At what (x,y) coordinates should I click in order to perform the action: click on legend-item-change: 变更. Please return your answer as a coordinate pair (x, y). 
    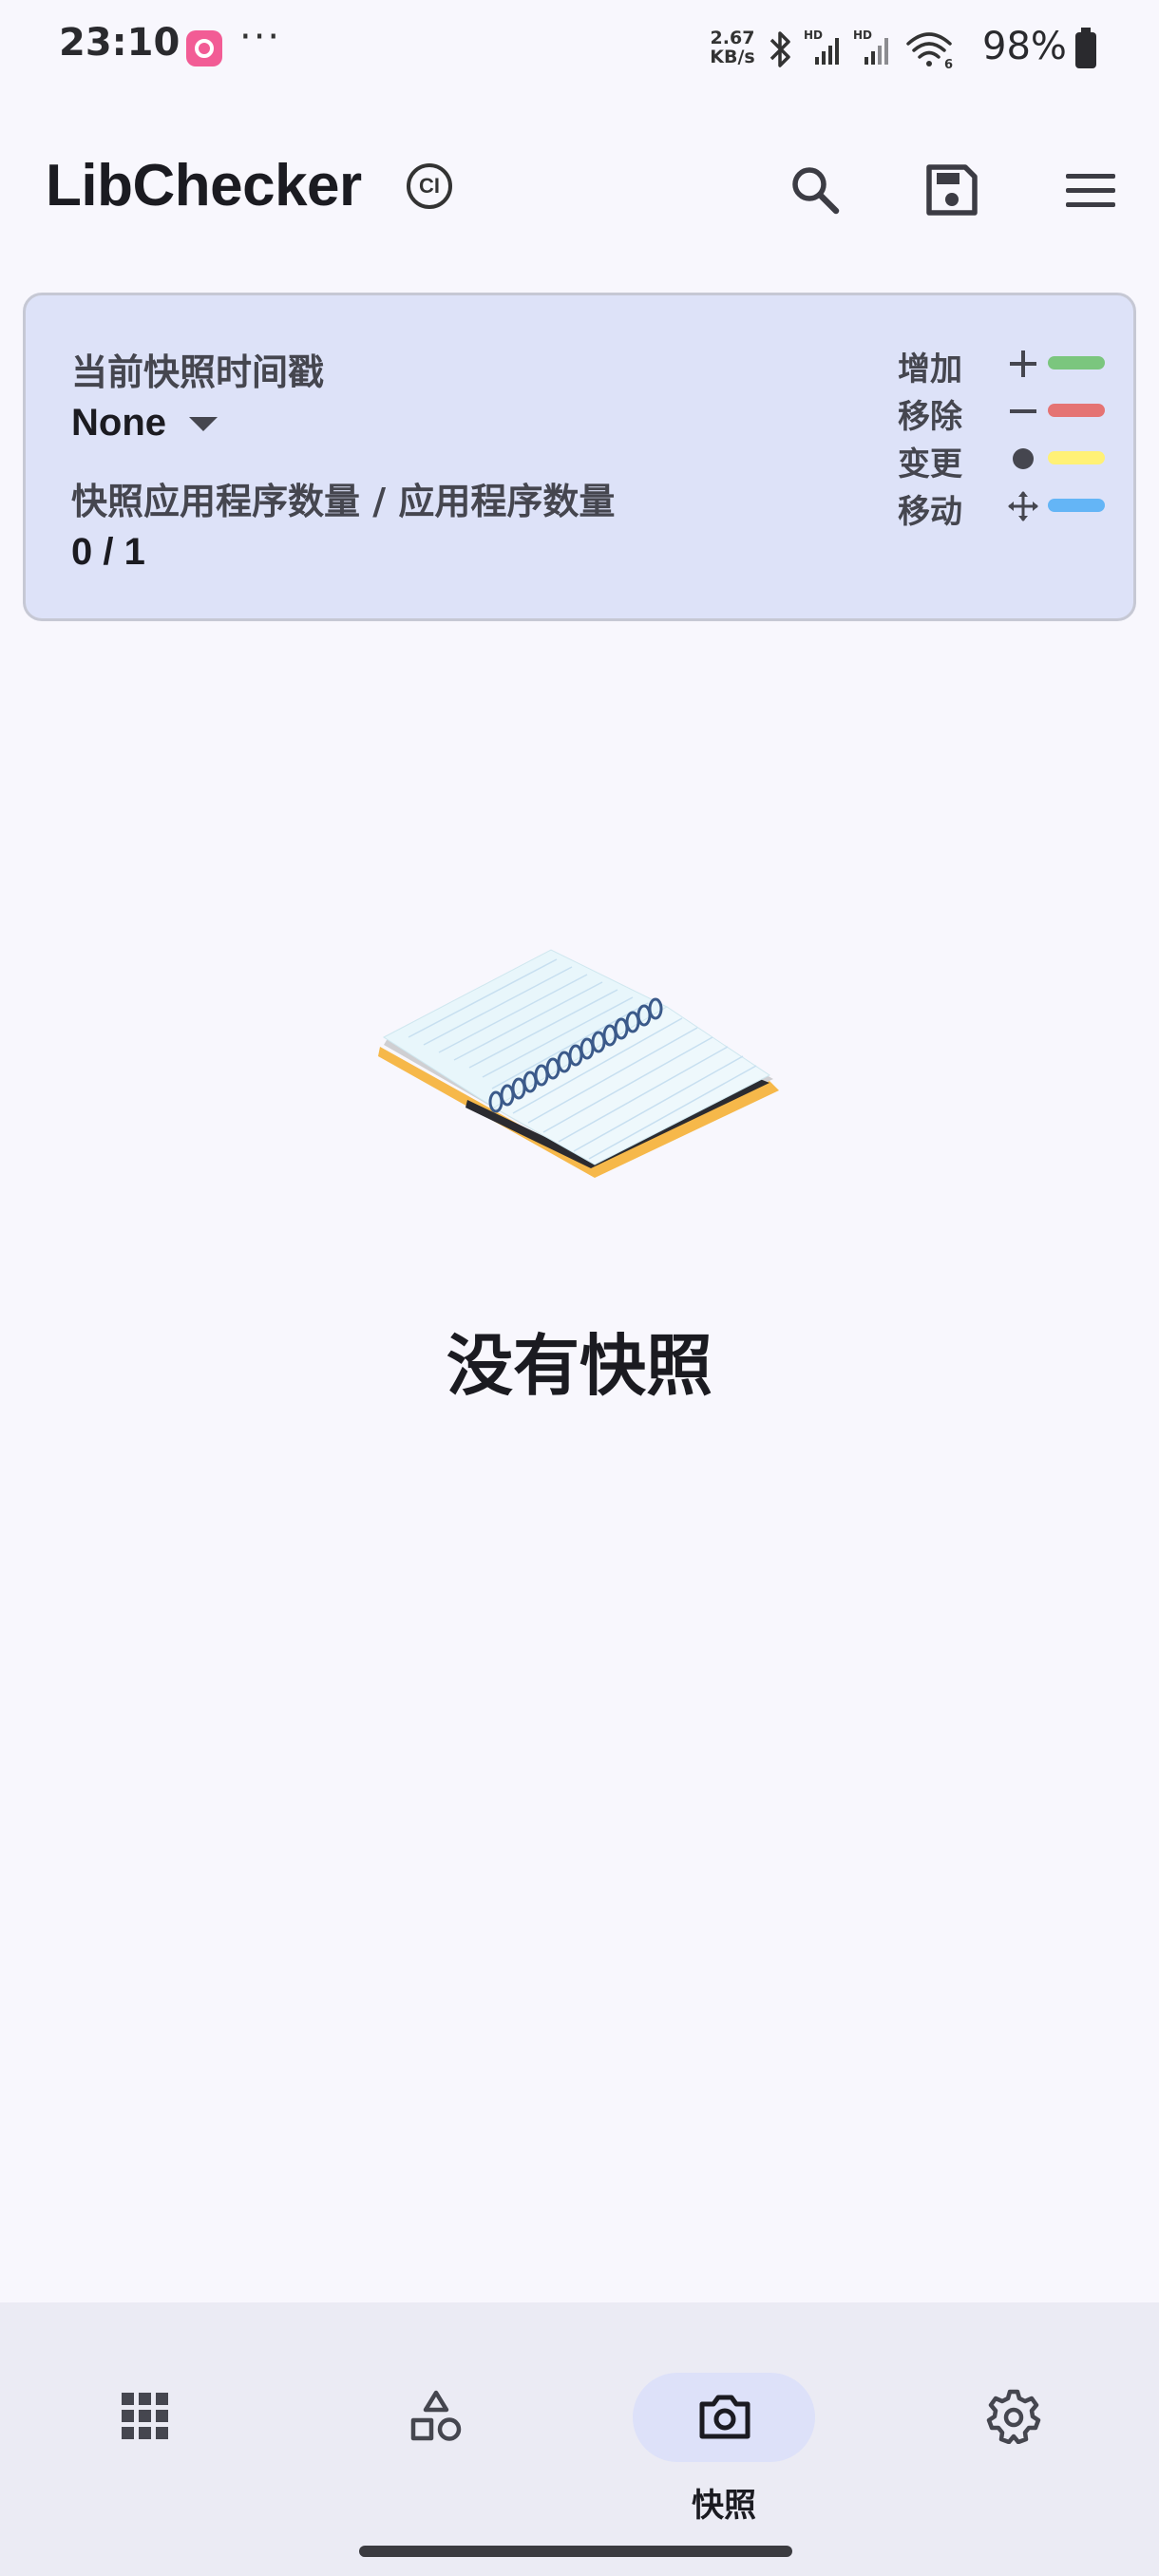
    Looking at the image, I should click on (1007, 460).